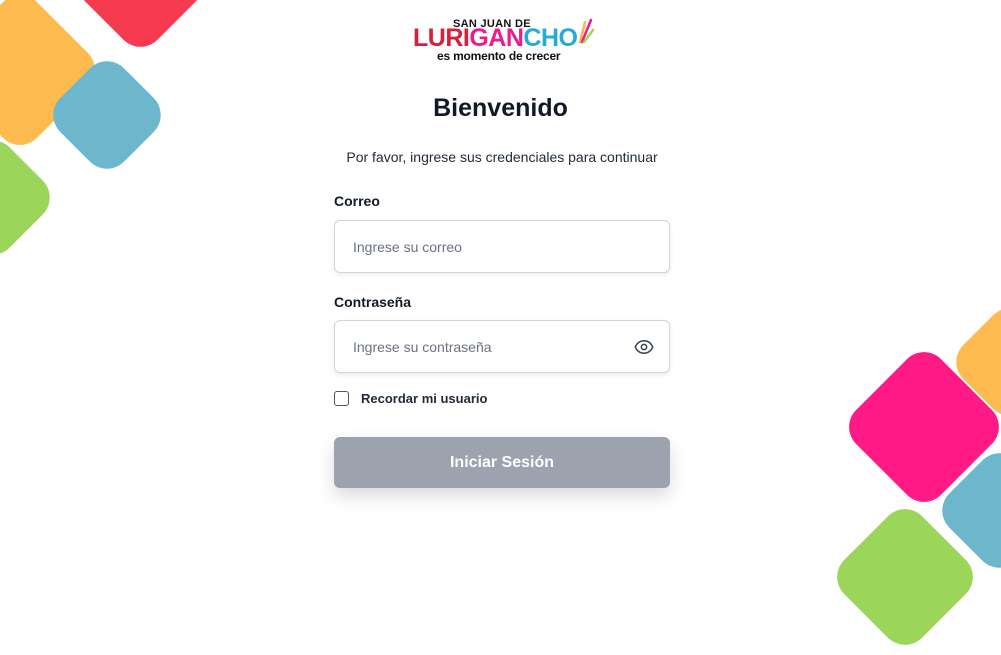 This screenshot has height=655, width=1001. Describe the element at coordinates (500, 108) in the screenshot. I see `page-title: Bienvenido` at that location.